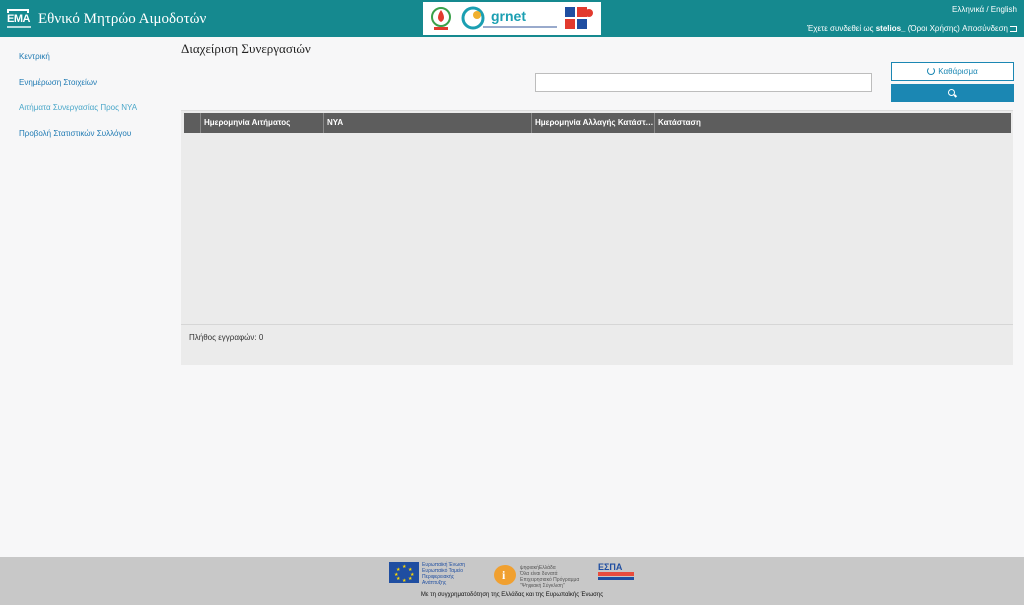  I want to click on column-header-status: Κατάσταση, so click(832, 123).